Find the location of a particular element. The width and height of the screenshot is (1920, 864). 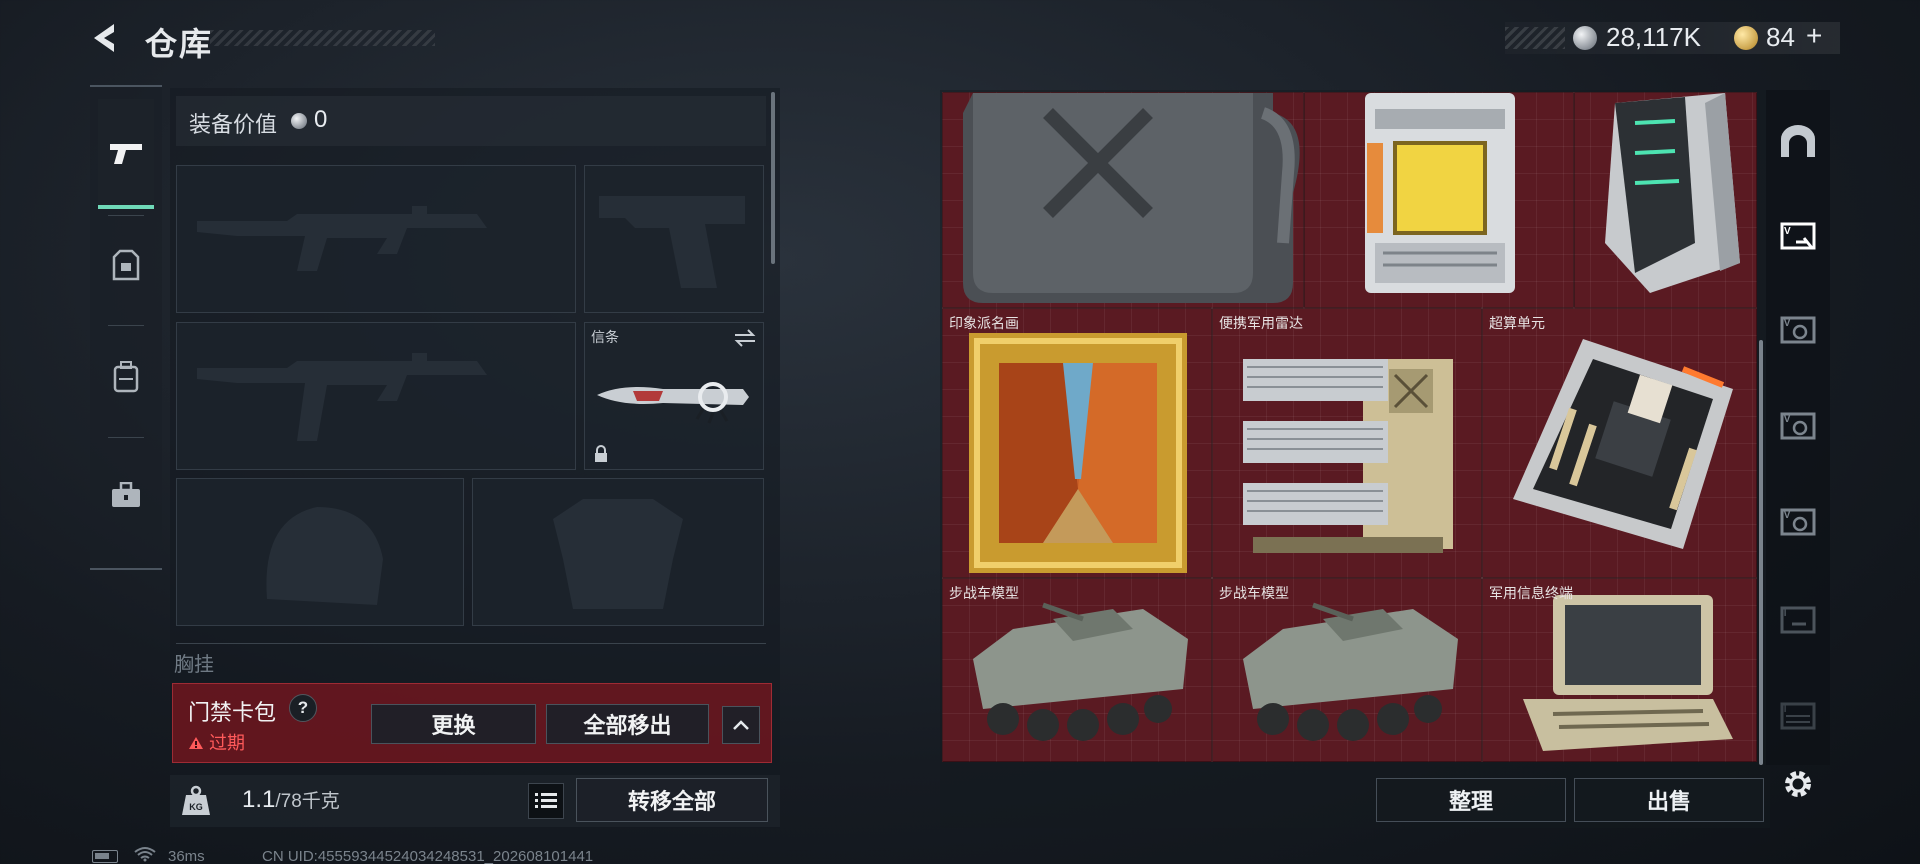

silver-balance: 28,117K is located at coordinates (1653, 37).